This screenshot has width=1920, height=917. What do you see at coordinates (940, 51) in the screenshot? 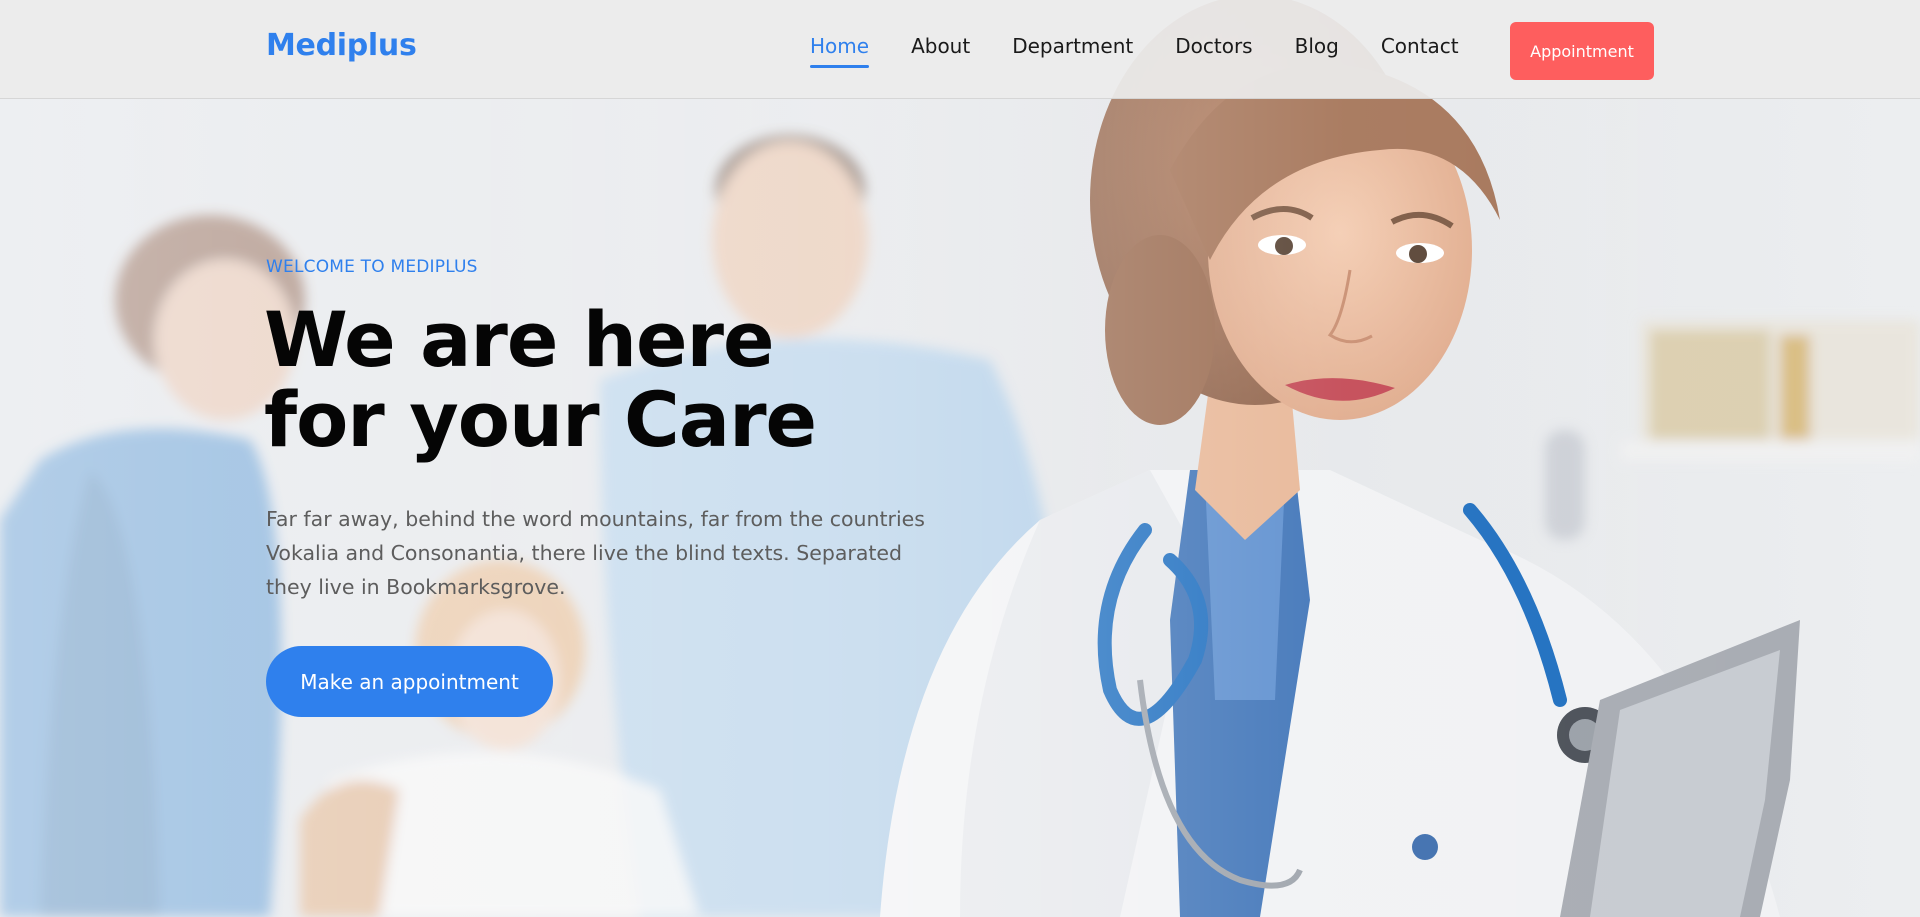
I see `nav-link-about: About` at bounding box center [940, 51].